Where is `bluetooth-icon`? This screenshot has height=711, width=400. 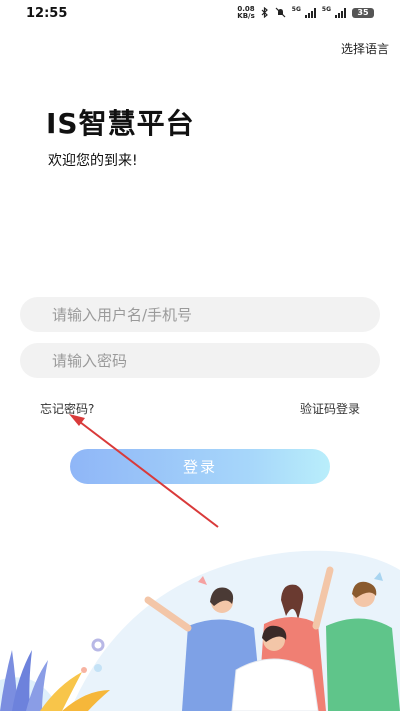
bluetooth-icon is located at coordinates (265, 13).